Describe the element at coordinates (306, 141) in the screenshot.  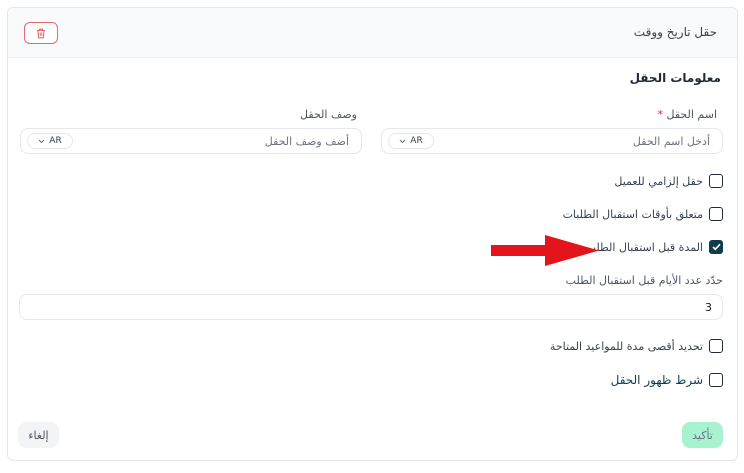
I see `field-description-placeholder: أضف وصف الحقل` at that location.